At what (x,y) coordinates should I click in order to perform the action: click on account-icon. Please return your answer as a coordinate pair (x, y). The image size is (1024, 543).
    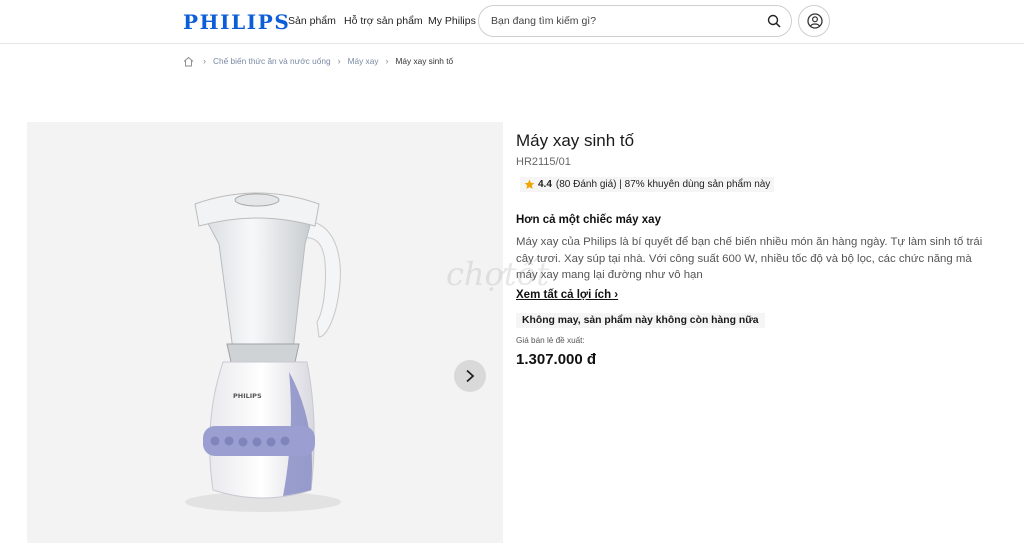
    Looking at the image, I should click on (815, 21).